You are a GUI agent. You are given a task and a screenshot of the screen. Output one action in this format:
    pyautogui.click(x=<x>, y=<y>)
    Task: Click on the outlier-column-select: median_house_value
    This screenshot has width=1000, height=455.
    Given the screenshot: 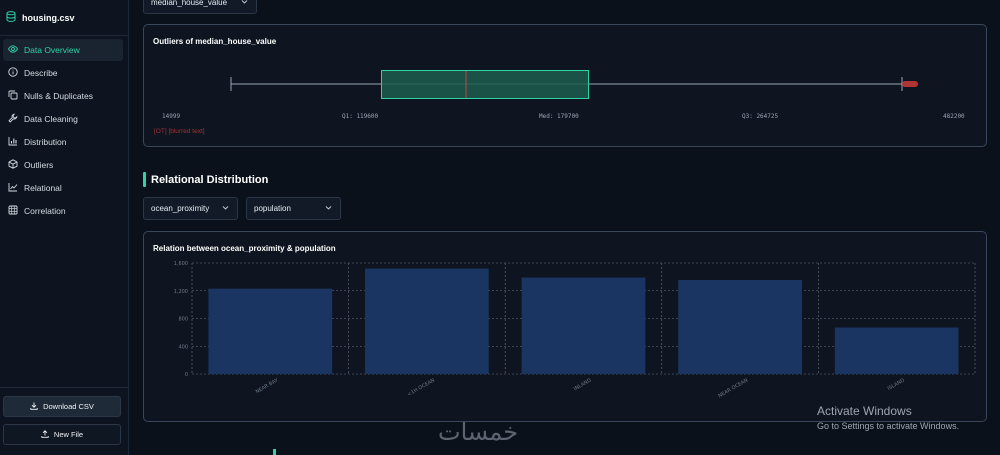 What is the action you would take?
    pyautogui.click(x=200, y=7)
    